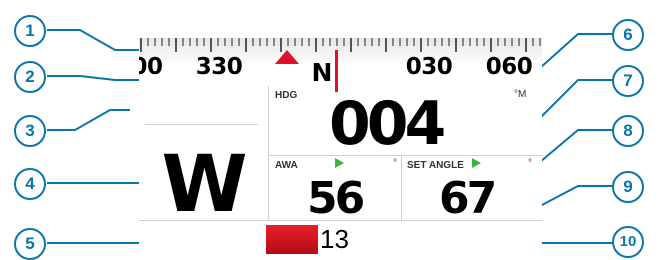  I want to click on awa-label: AWA, so click(286, 165).